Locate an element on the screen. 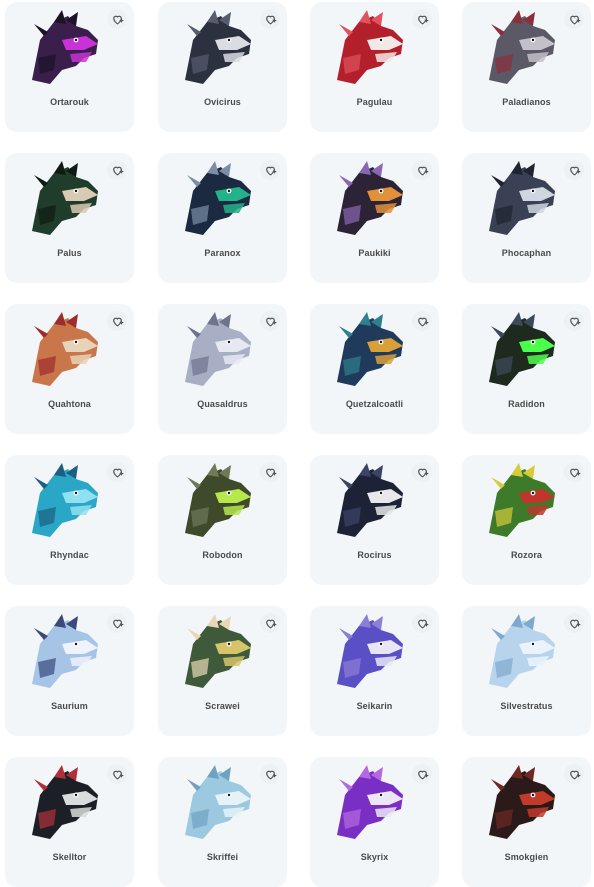 Image resolution: width=594 pixels, height=887 pixels. dragon-name: Rozora is located at coordinates (526, 555).